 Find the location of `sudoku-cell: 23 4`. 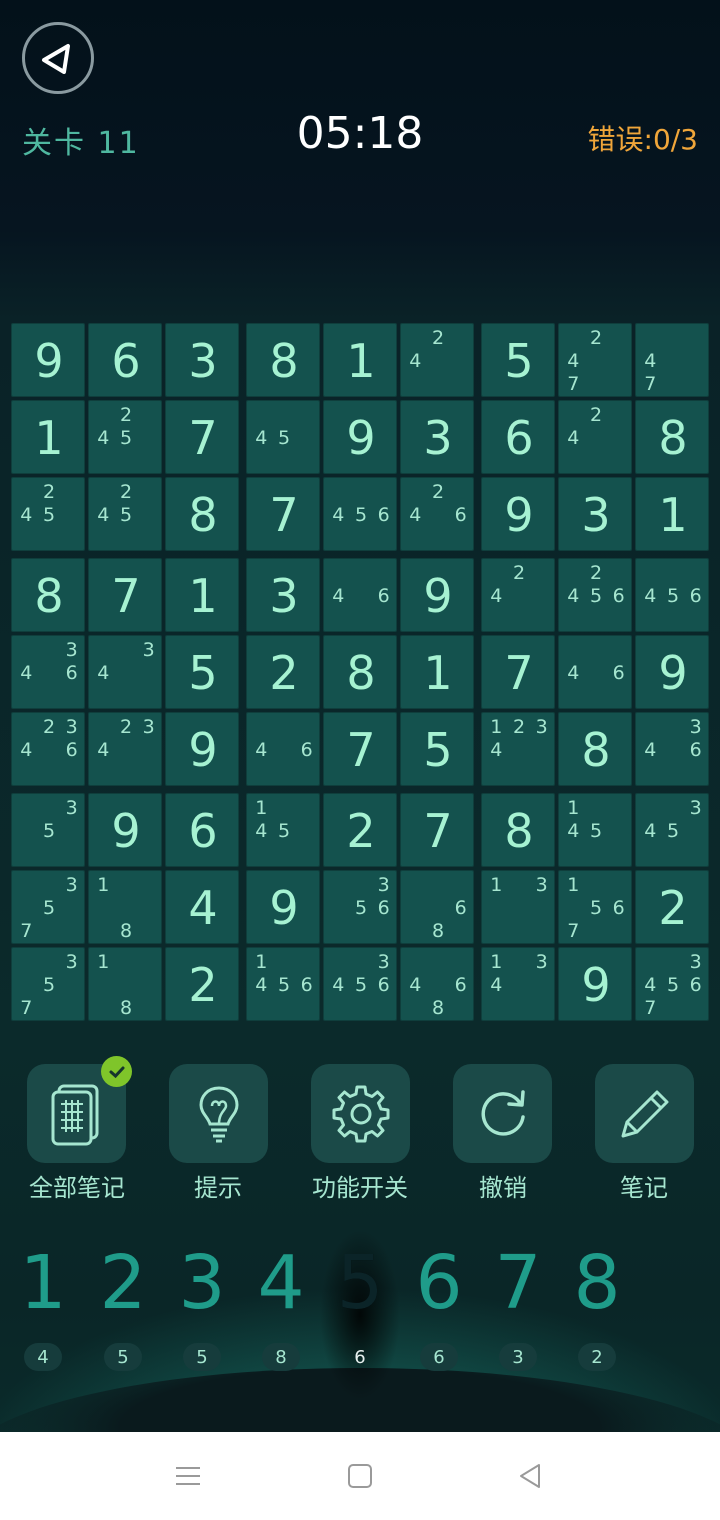

sudoku-cell: 23 4 is located at coordinates (125, 749).